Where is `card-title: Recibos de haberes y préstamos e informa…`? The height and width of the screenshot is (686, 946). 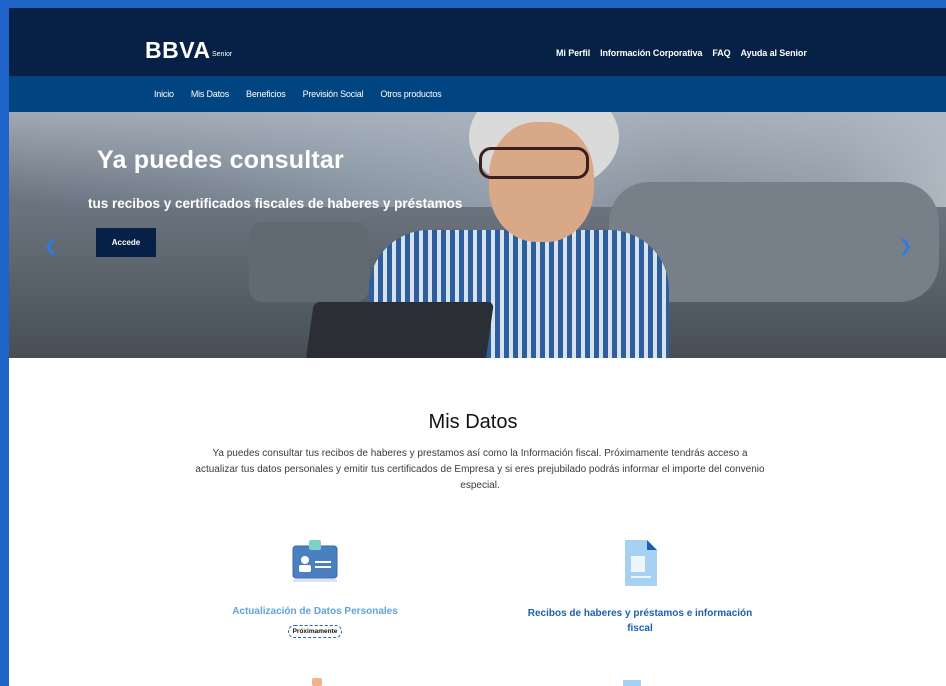 card-title: Recibos de haberes y préstamos e informa… is located at coordinates (640, 621).